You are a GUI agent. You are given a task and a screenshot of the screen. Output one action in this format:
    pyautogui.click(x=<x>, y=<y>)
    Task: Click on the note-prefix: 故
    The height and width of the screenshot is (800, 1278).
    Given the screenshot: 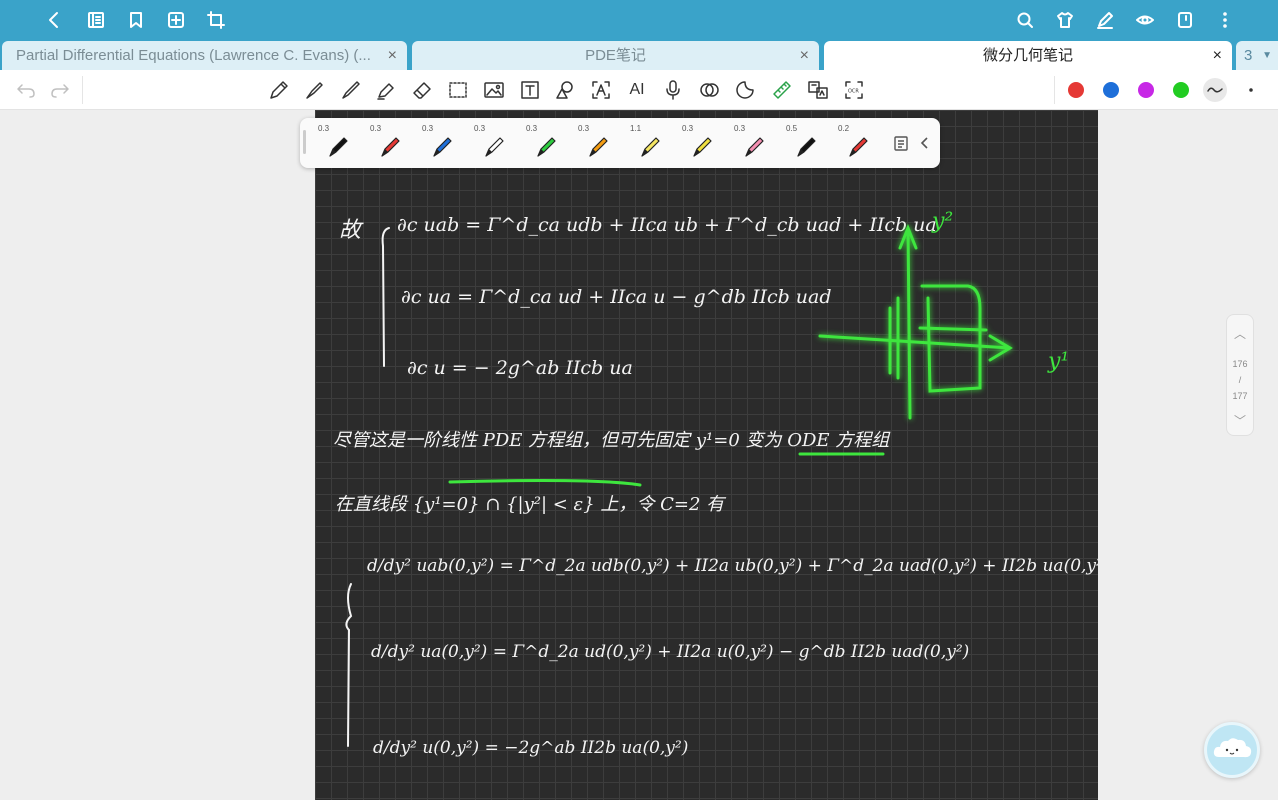 What is the action you would take?
    pyautogui.click(x=350, y=230)
    